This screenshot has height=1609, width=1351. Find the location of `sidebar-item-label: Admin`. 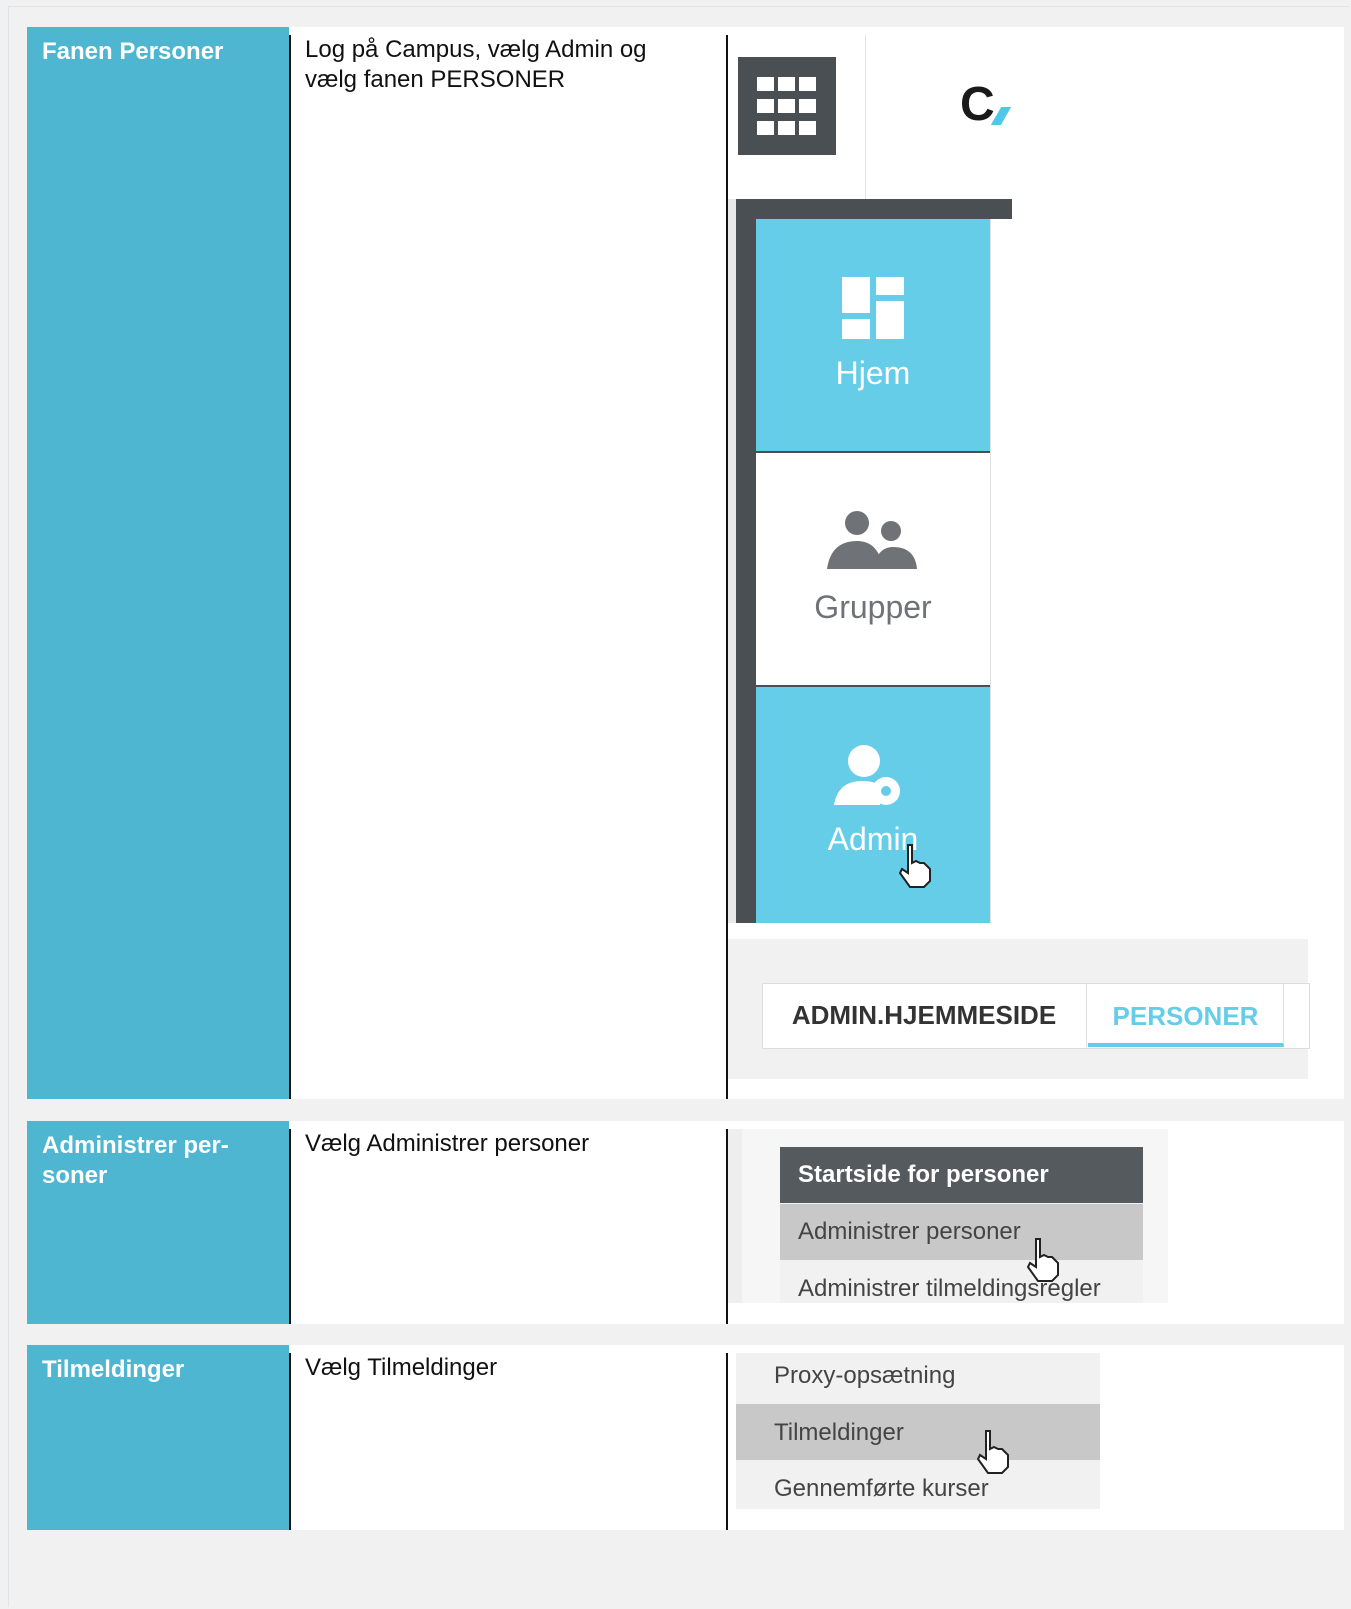

sidebar-item-label: Admin is located at coordinates (873, 839).